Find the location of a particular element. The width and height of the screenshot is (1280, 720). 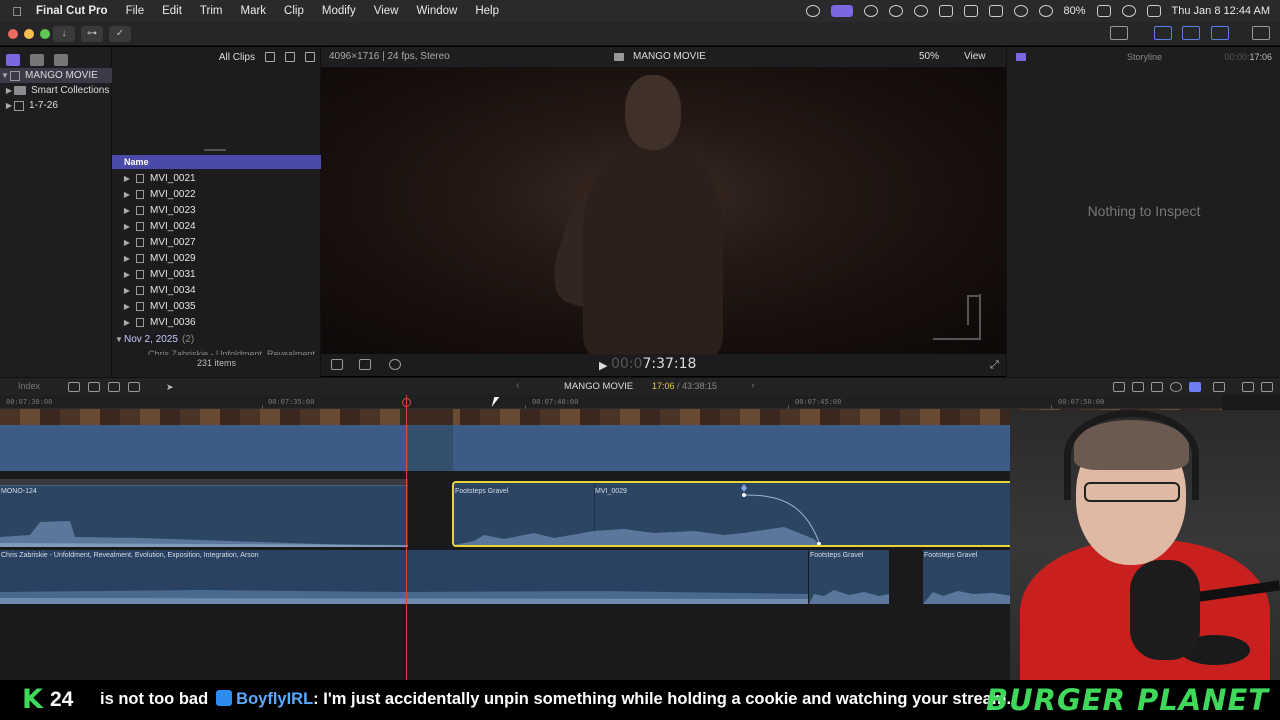

menu-app-name: Final Cut Pro is located at coordinates (72, 11).